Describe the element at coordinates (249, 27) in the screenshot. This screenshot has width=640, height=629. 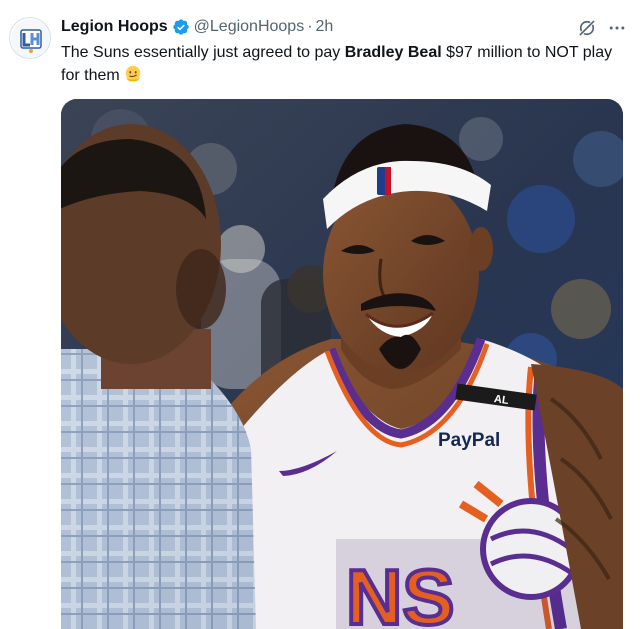
I see `author-handle: @LegionHoops` at that location.